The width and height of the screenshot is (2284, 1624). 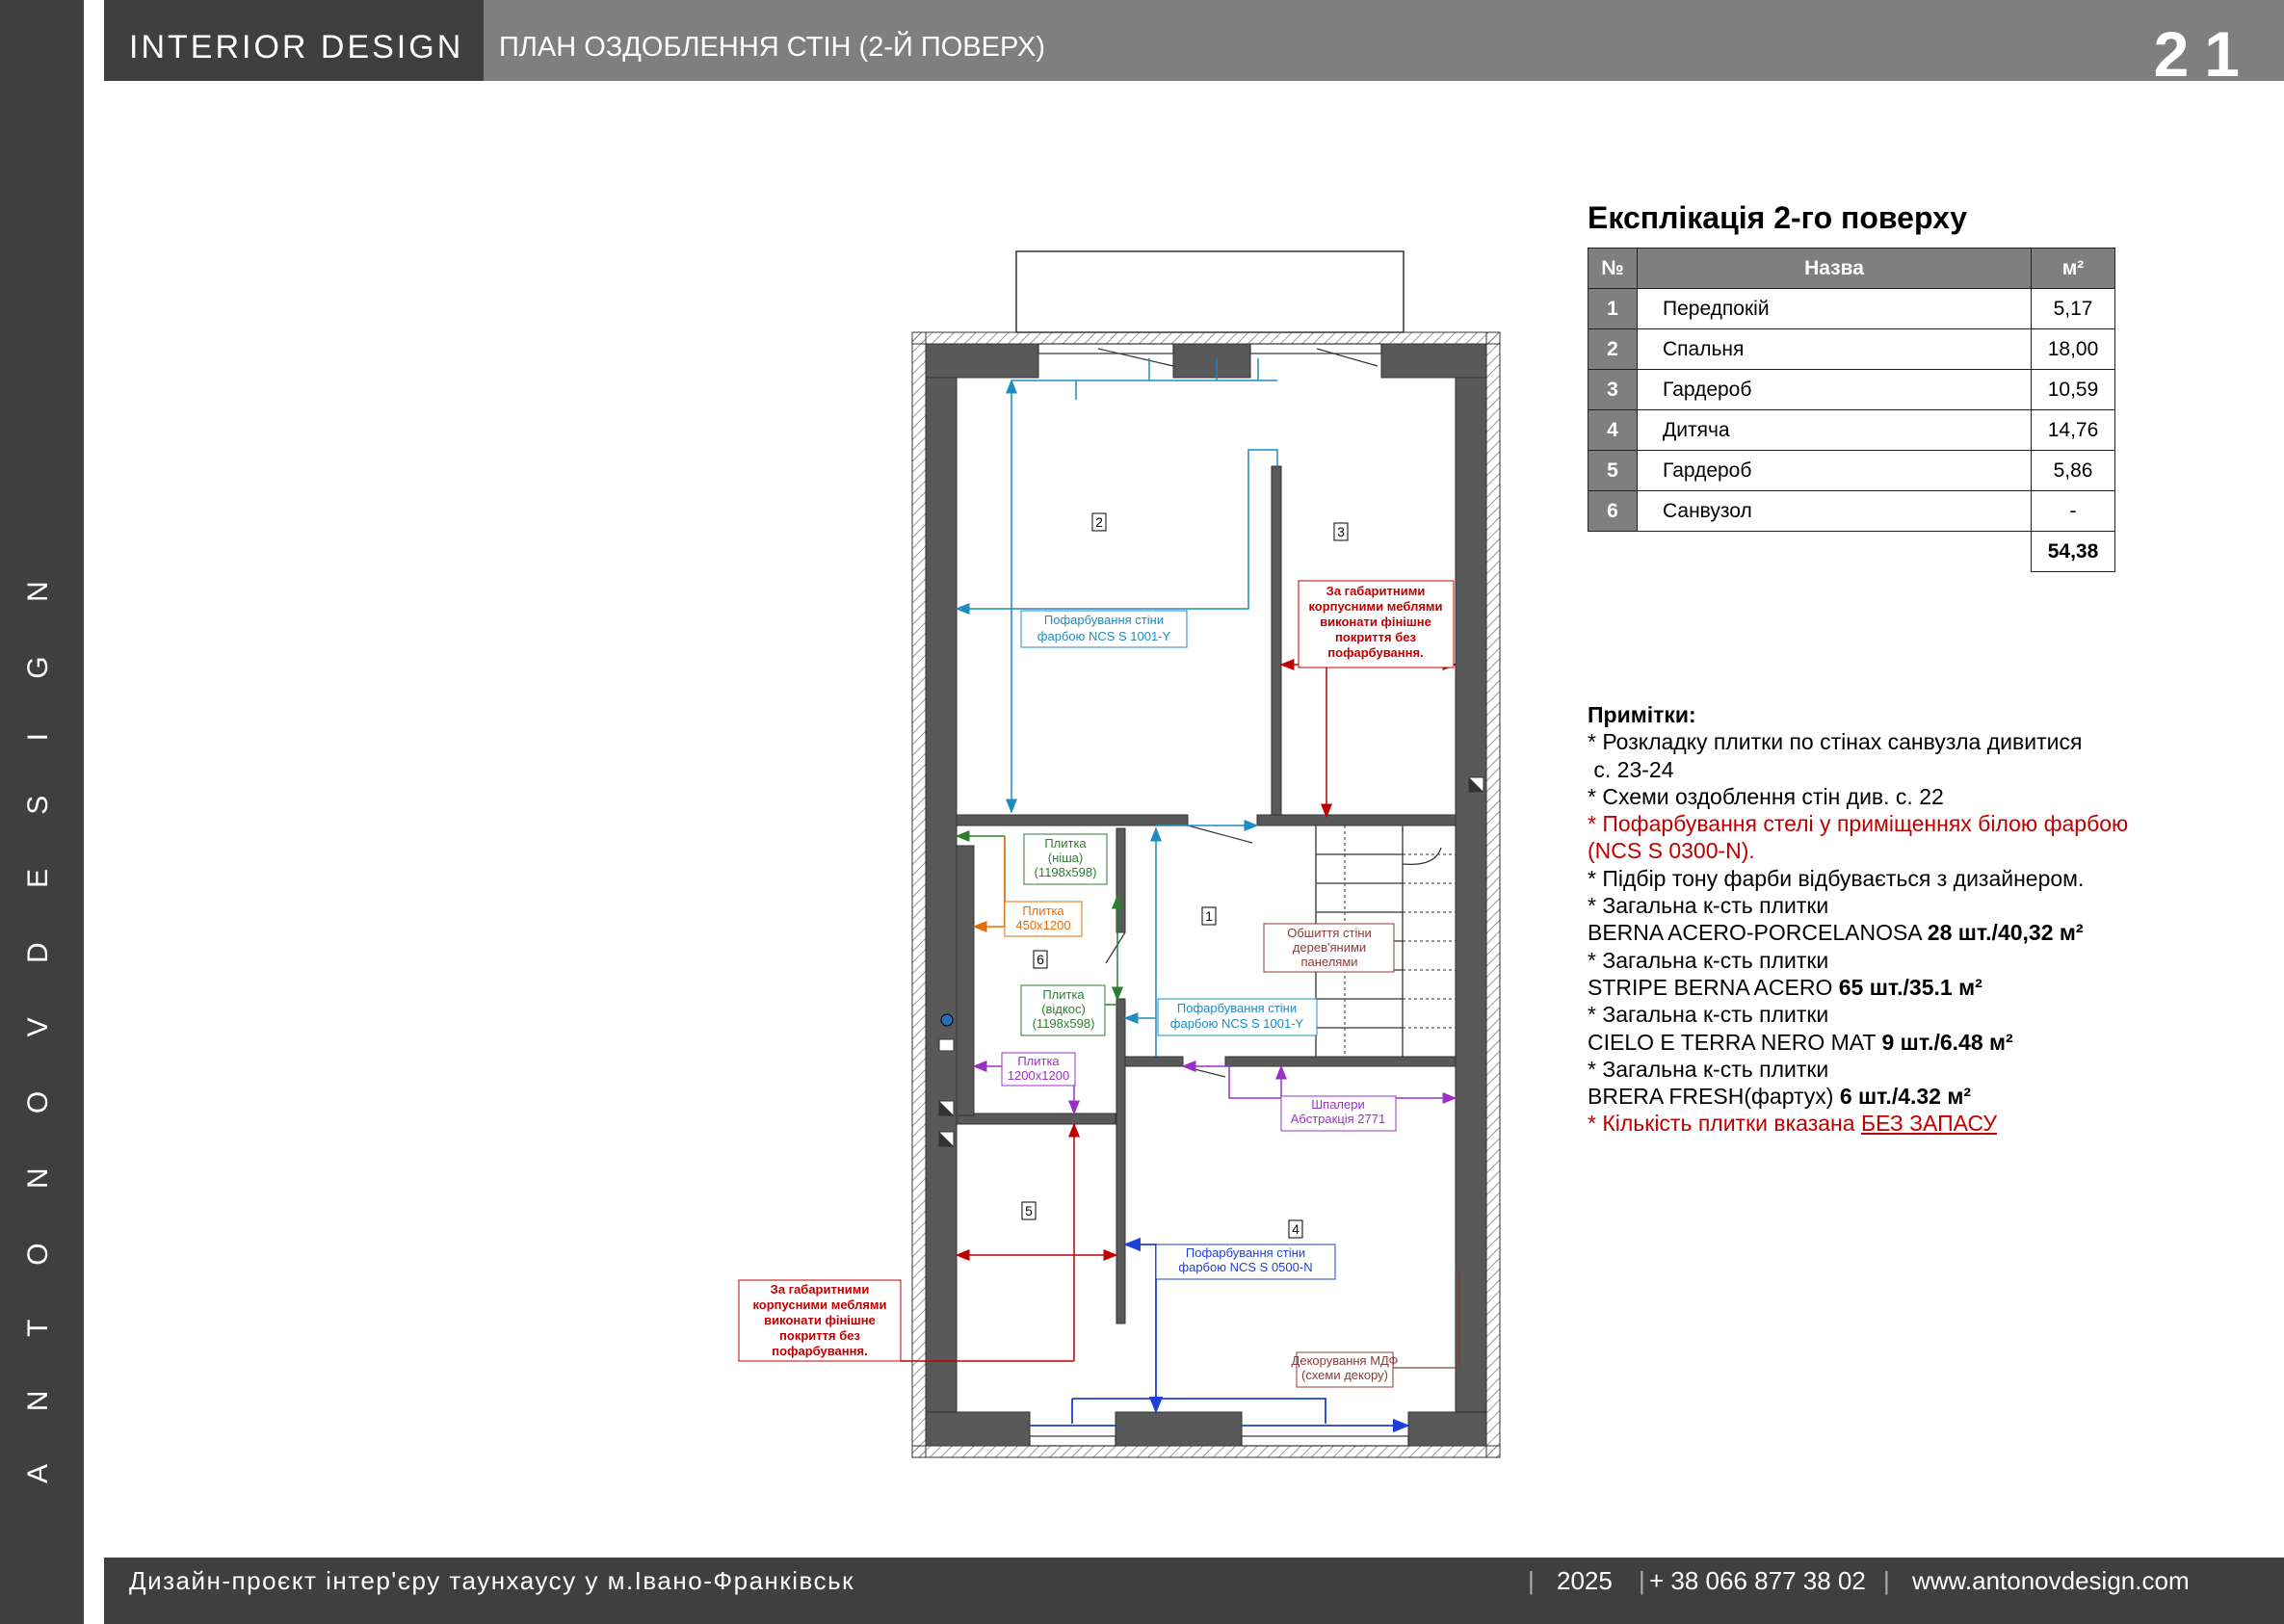 What do you see at coordinates (1368, 739) in the screenshot?
I see `red-annotation-wardrobe` at bounding box center [1368, 739].